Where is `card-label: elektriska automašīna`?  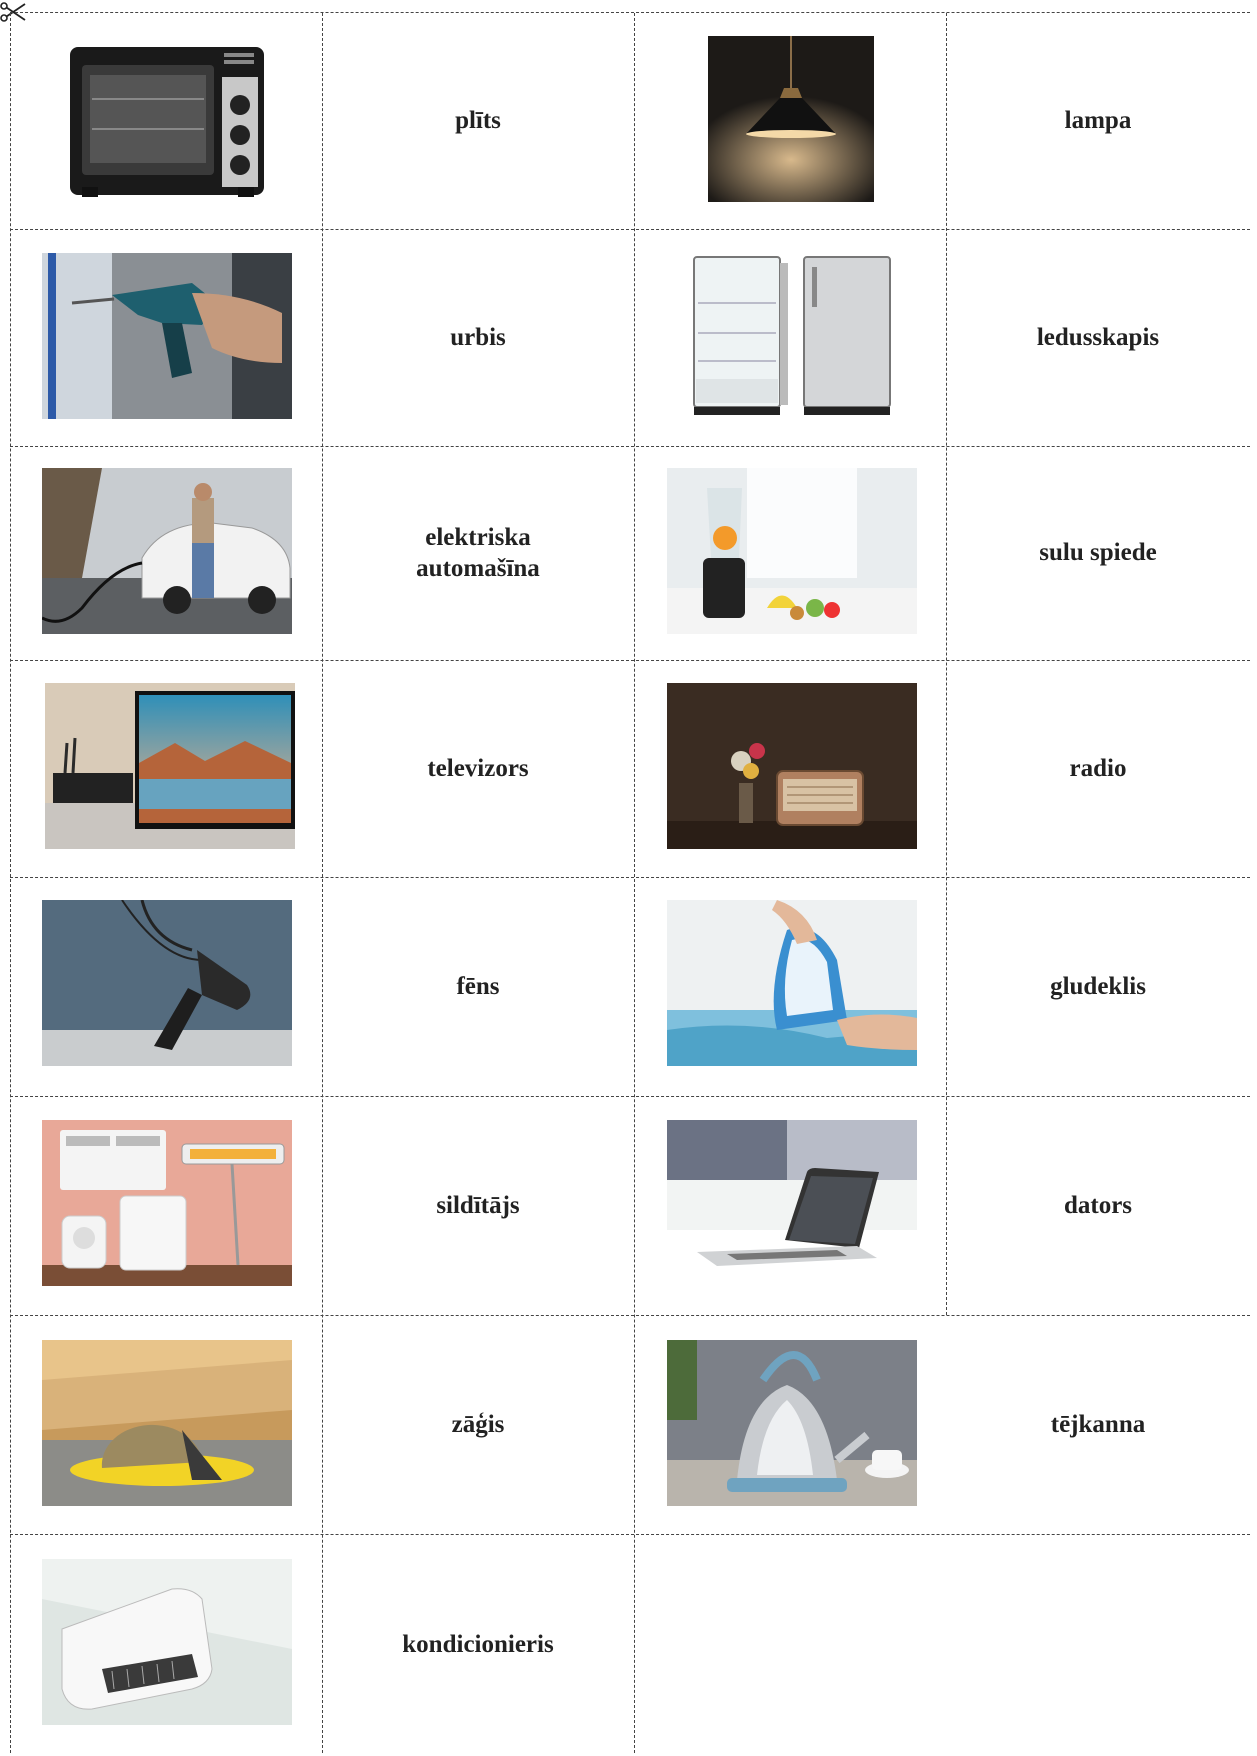
card-label: elektriska automašīna is located at coordinates (478, 553).